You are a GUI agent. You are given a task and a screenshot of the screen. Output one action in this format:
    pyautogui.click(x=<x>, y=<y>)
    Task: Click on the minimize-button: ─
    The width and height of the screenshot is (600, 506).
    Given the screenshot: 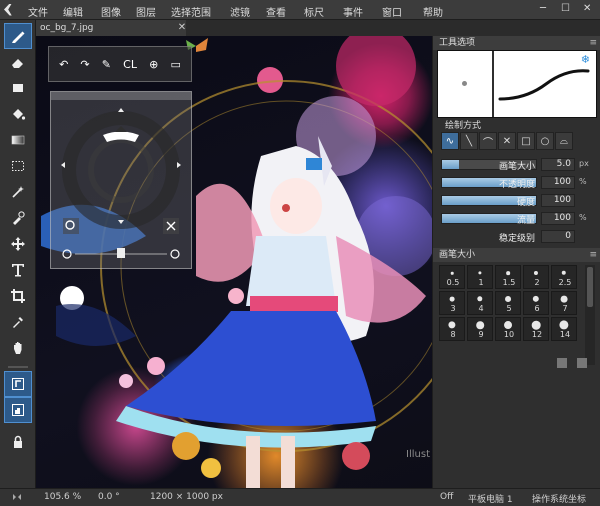 What is the action you would take?
    pyautogui.click(x=543, y=8)
    